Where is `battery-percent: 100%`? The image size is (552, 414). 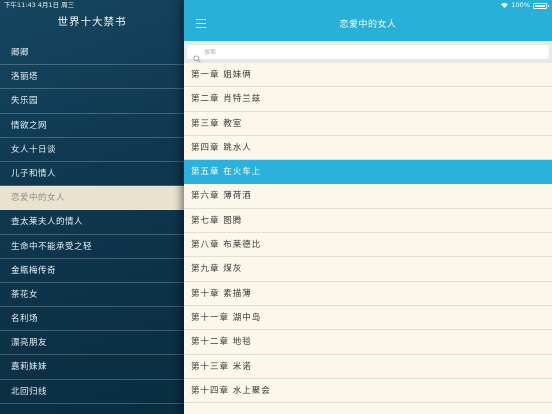
battery-percent: 100% is located at coordinates (520, 5).